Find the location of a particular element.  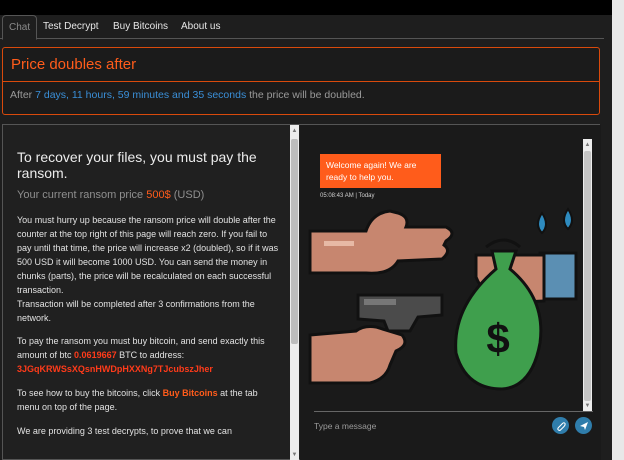

scroll-thumb is located at coordinates (294, 241).